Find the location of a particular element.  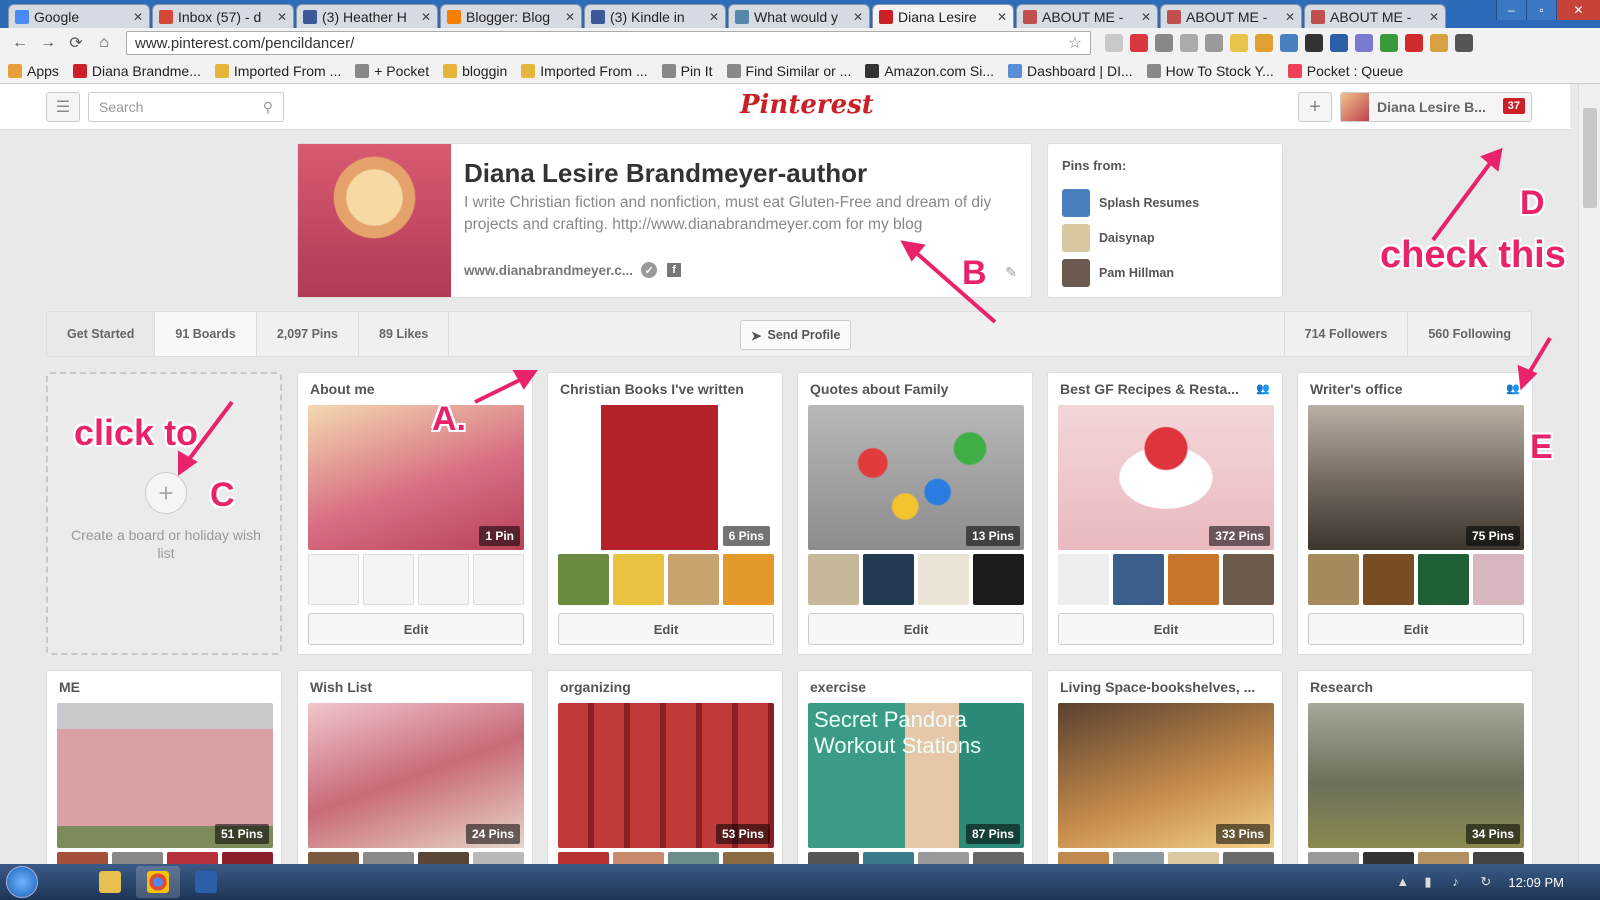

pins-from-item: Splash Resumes is located at coordinates (1165, 202).